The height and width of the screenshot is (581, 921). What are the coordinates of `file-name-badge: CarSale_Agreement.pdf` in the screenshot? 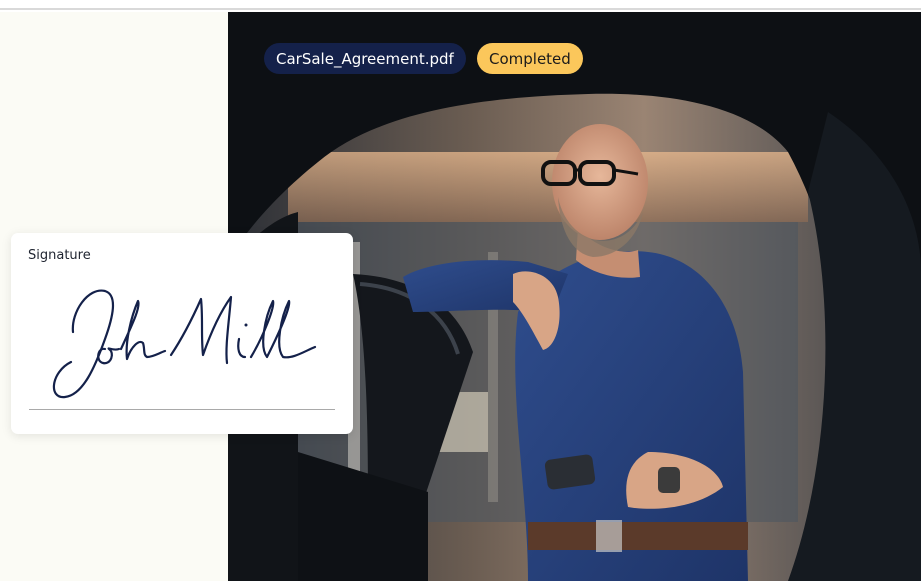 It's located at (365, 58).